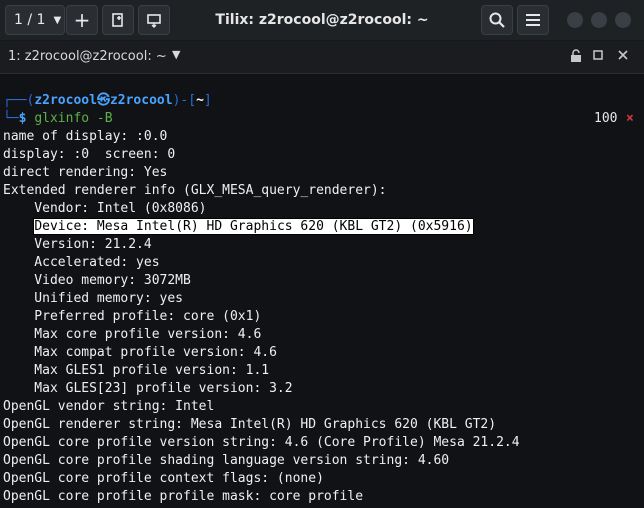 The height and width of the screenshot is (508, 644). I want to click on new-window-button, so click(118, 20).